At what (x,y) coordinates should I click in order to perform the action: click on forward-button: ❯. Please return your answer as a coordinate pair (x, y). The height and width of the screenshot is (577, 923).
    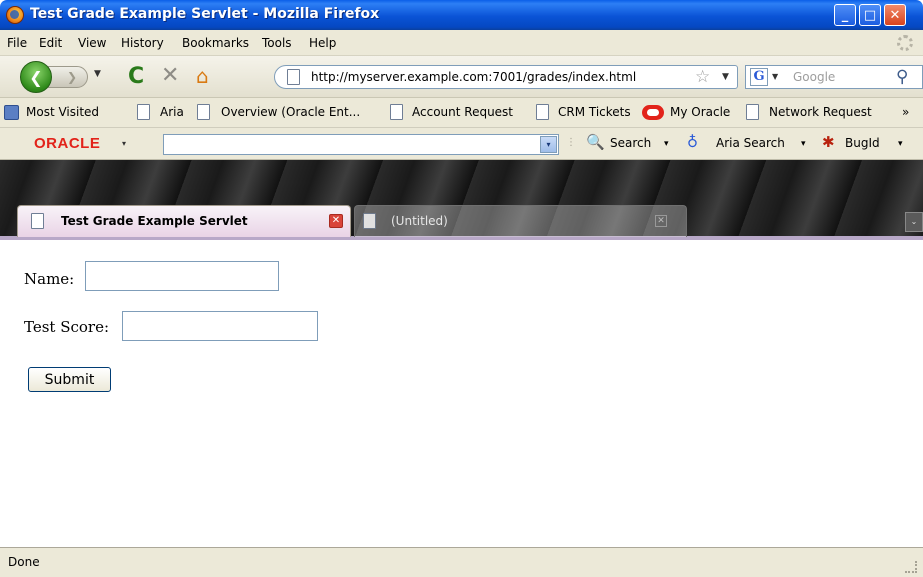
    Looking at the image, I should click on (68, 77).